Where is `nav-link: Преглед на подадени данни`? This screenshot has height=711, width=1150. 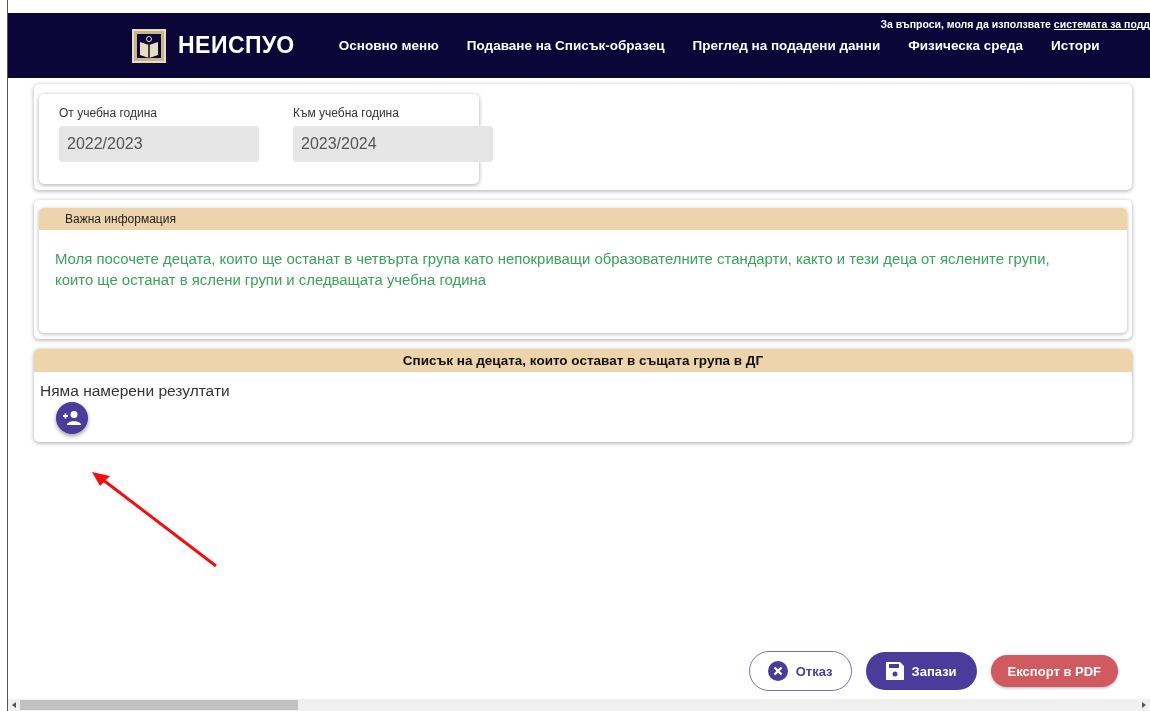
nav-link: Преглед на подадени данни is located at coordinates (786, 45).